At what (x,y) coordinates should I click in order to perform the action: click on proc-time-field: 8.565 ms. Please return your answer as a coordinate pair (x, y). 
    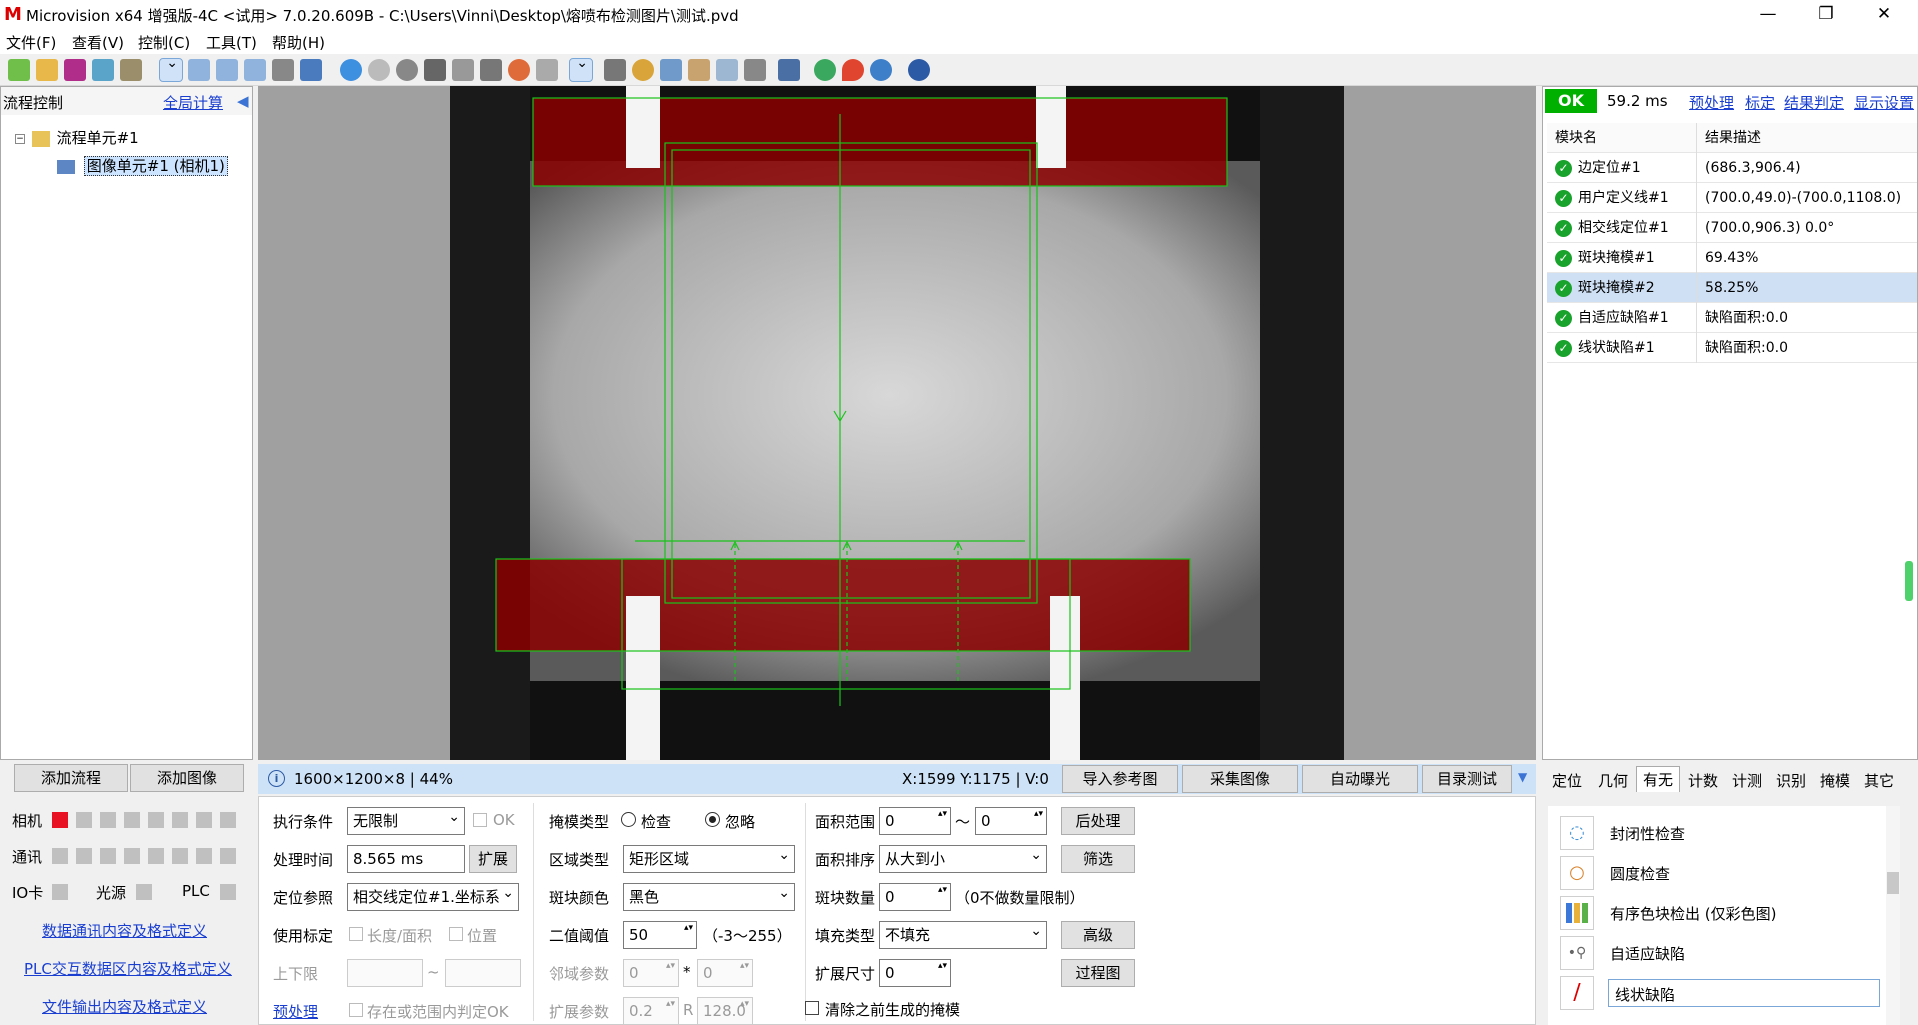
    Looking at the image, I should click on (406, 859).